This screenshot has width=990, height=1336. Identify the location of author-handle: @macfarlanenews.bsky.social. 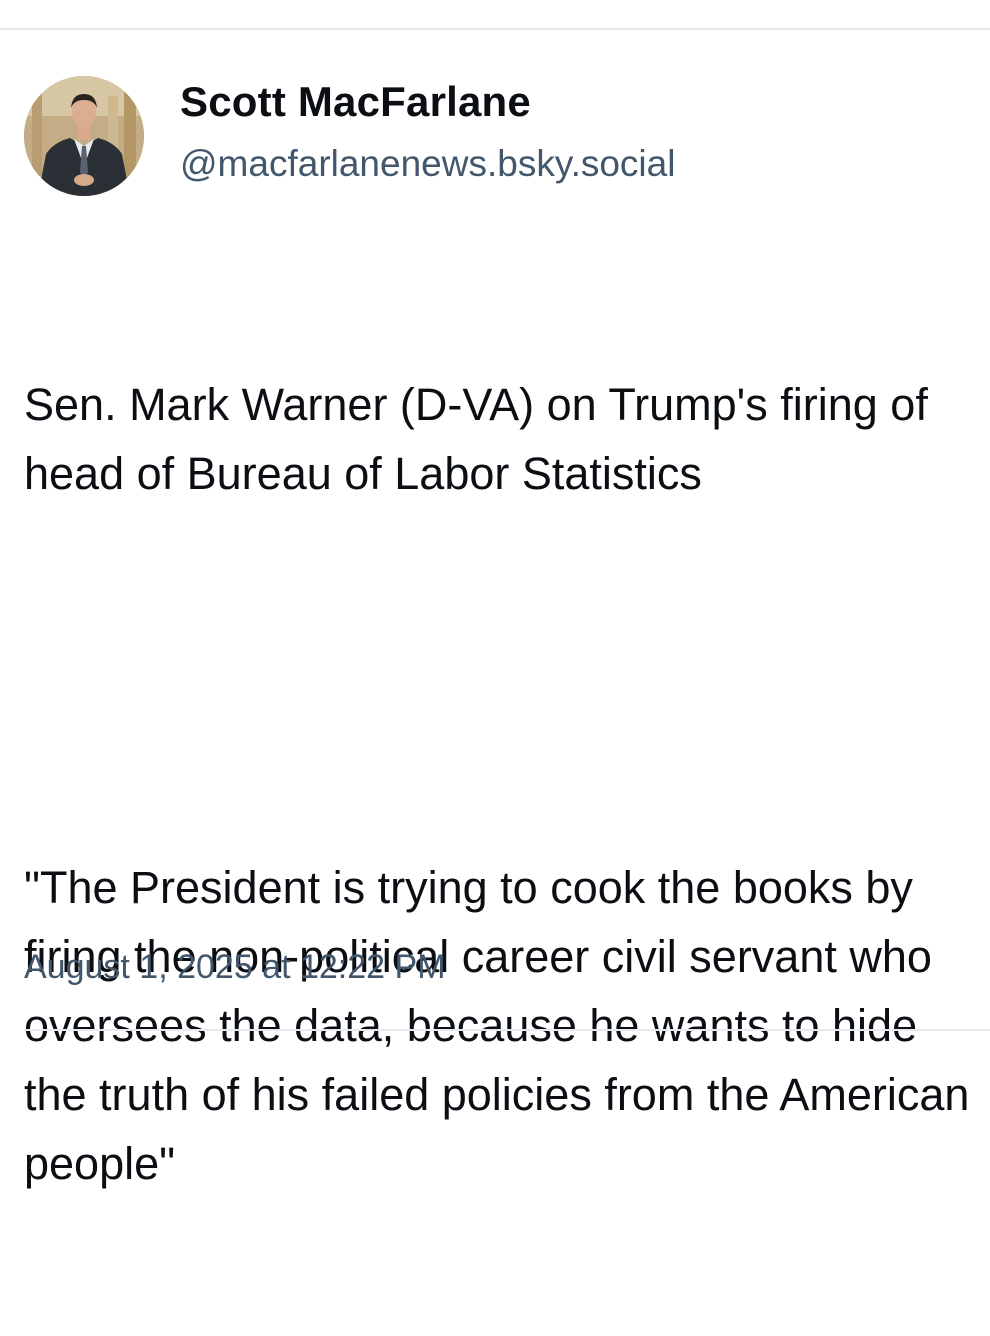
(427, 164).